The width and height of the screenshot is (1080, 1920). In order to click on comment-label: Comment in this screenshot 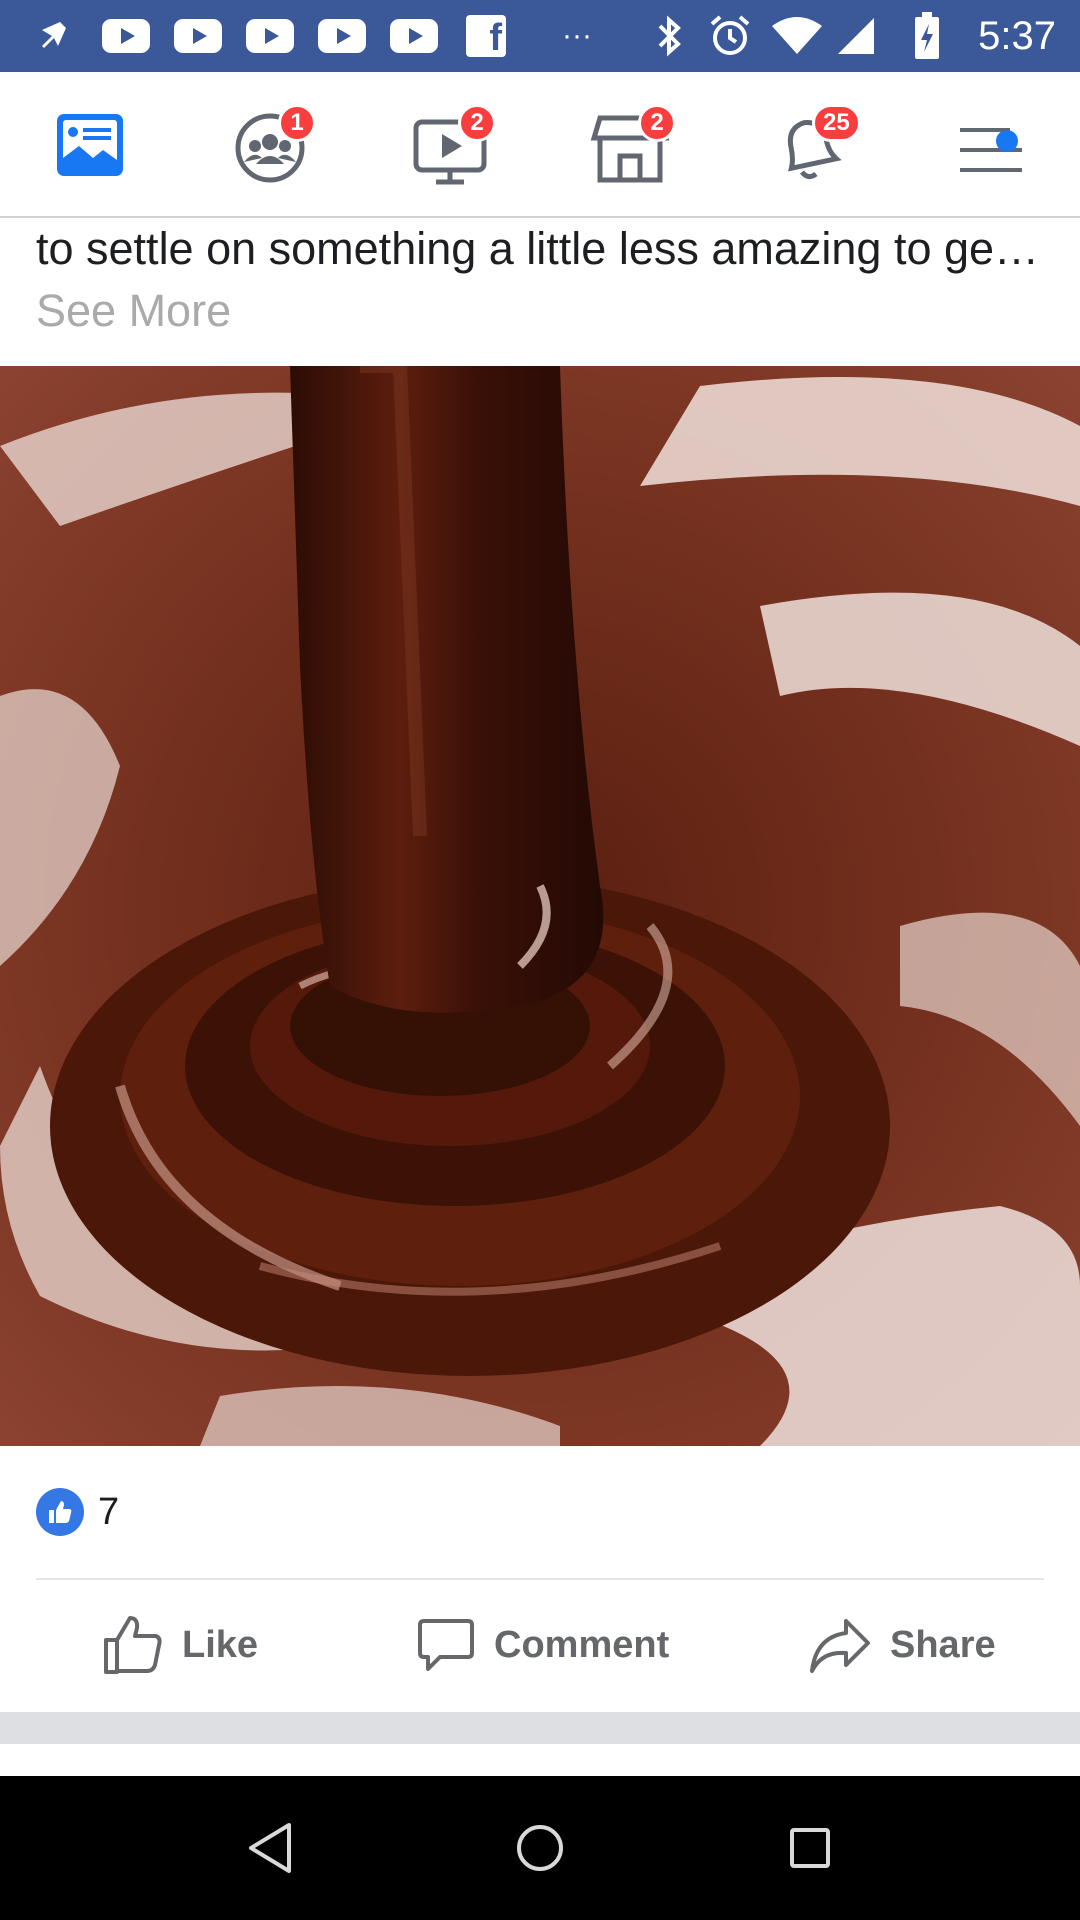, I will do `click(582, 1644)`.